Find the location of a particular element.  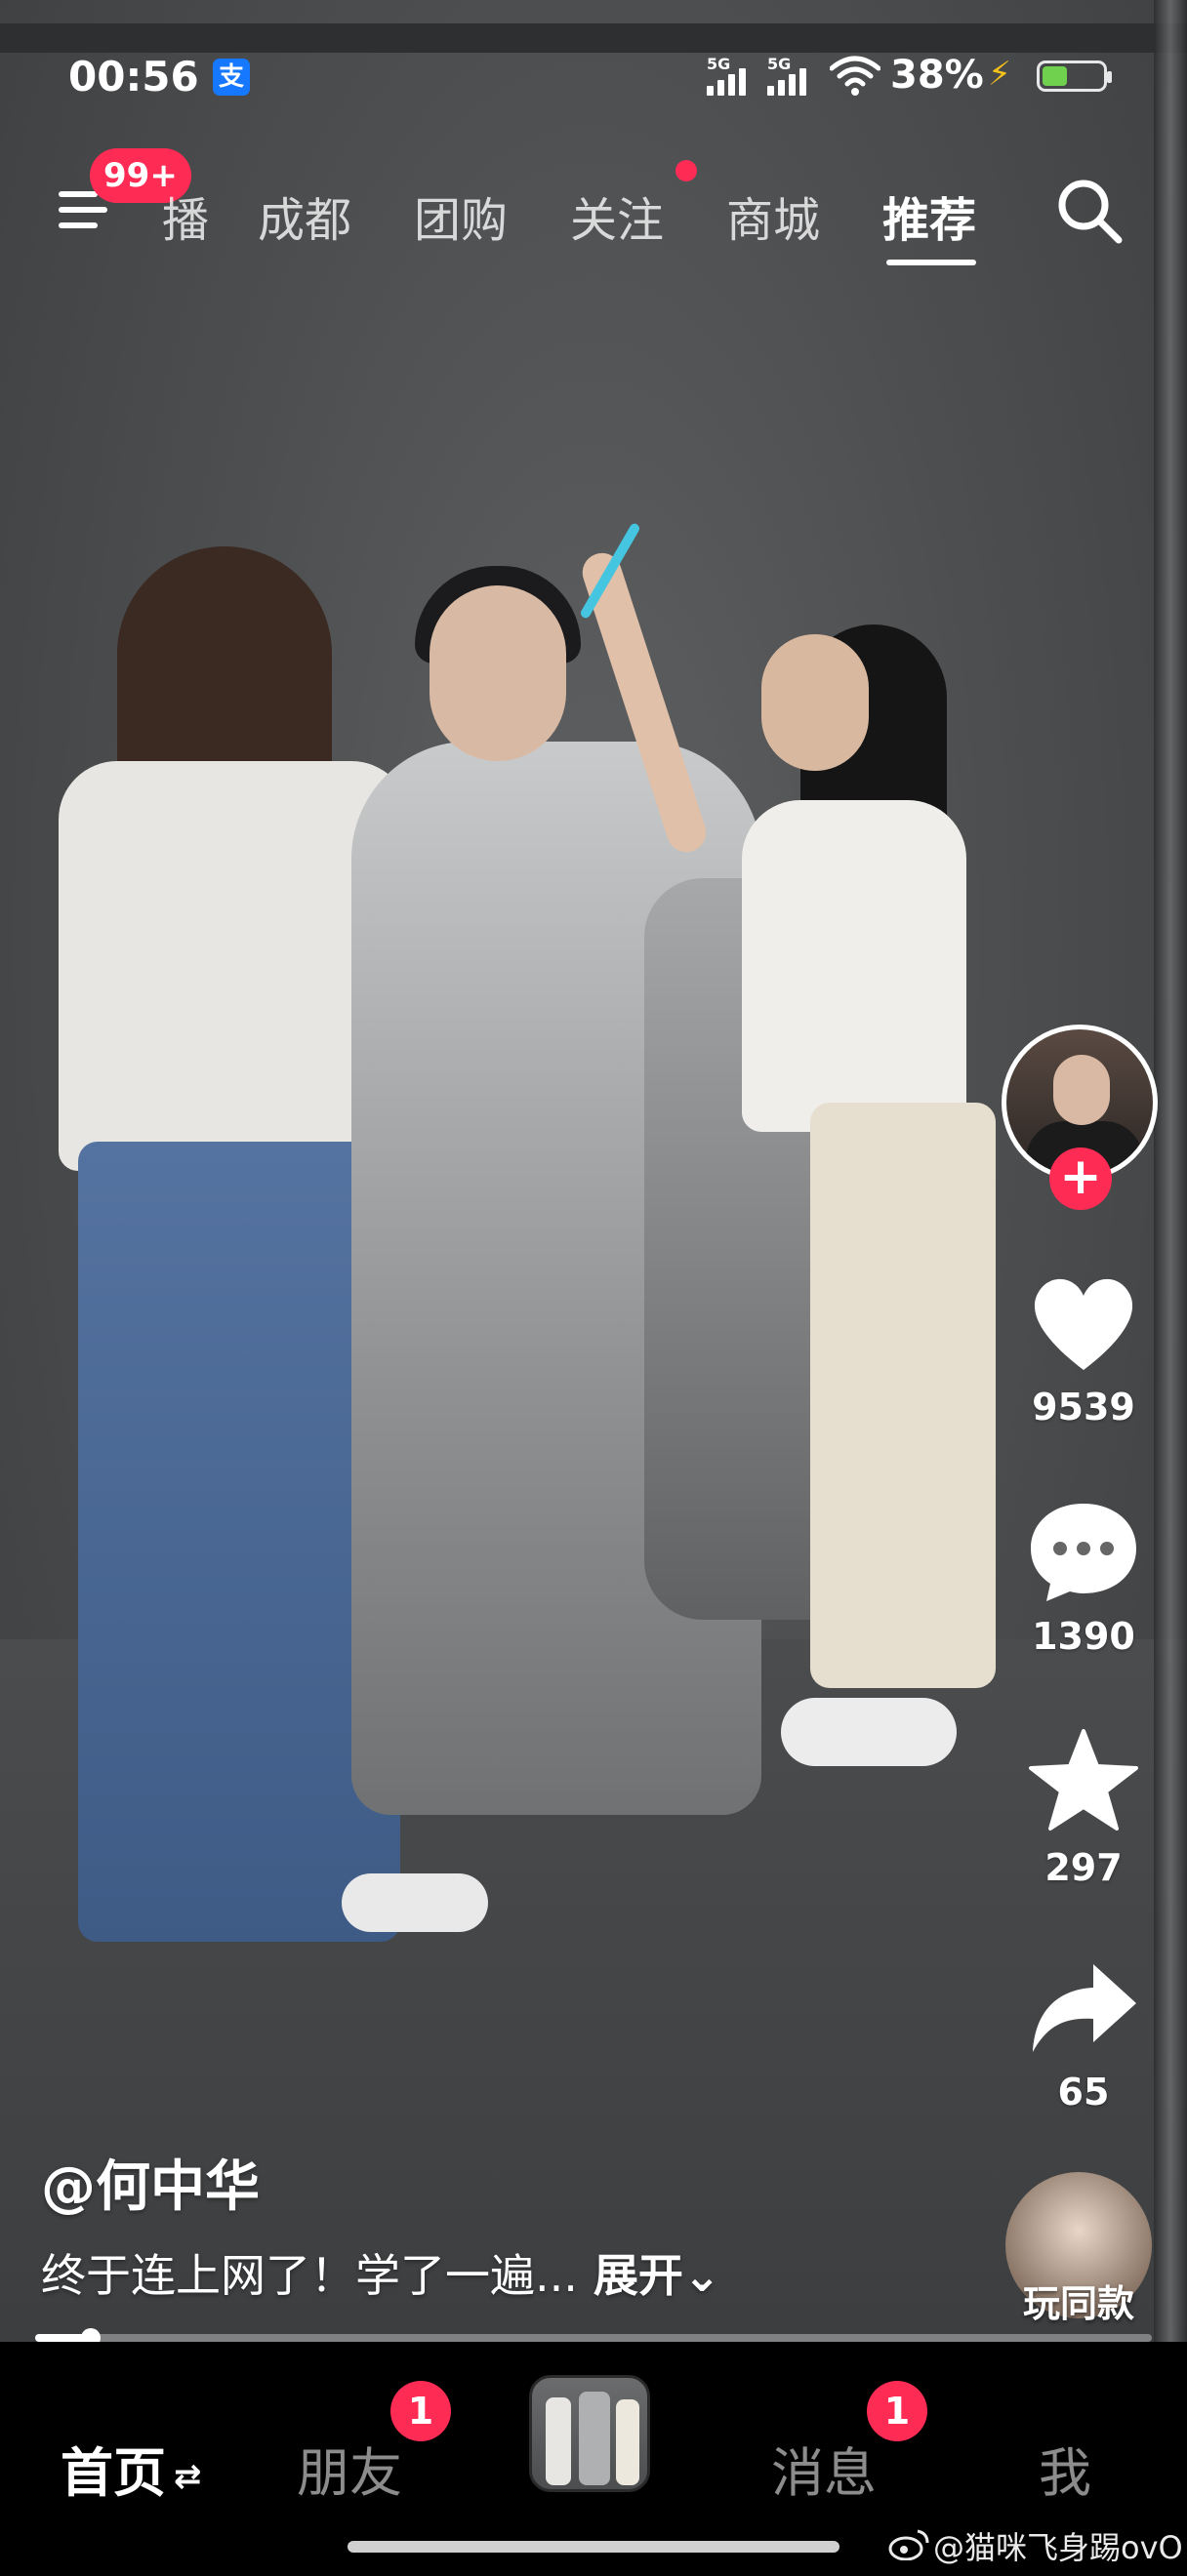

expand-label: 展开 is located at coordinates (638, 2275).